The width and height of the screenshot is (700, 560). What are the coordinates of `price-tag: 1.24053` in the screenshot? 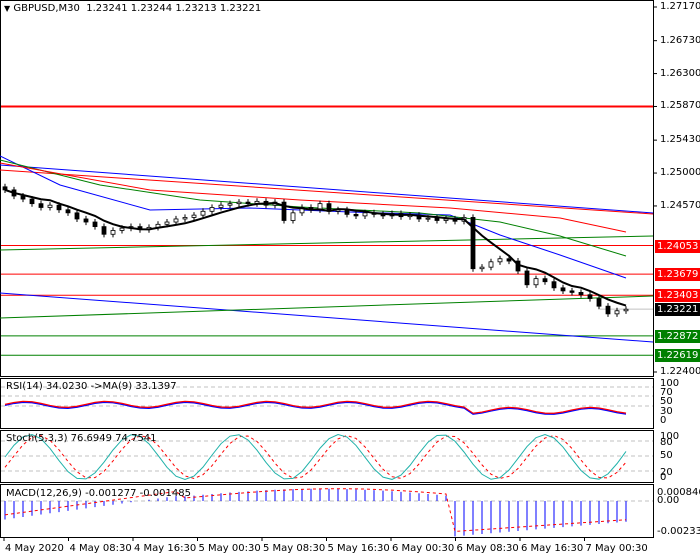 It's located at (677, 246).